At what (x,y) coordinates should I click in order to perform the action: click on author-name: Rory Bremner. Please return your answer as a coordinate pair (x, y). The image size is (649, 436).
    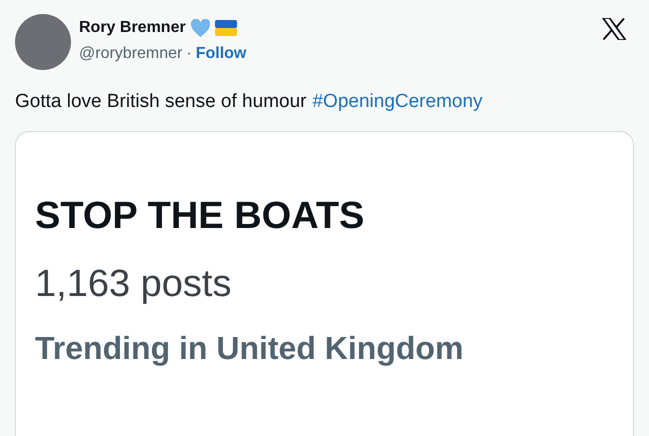
    Looking at the image, I should click on (132, 28).